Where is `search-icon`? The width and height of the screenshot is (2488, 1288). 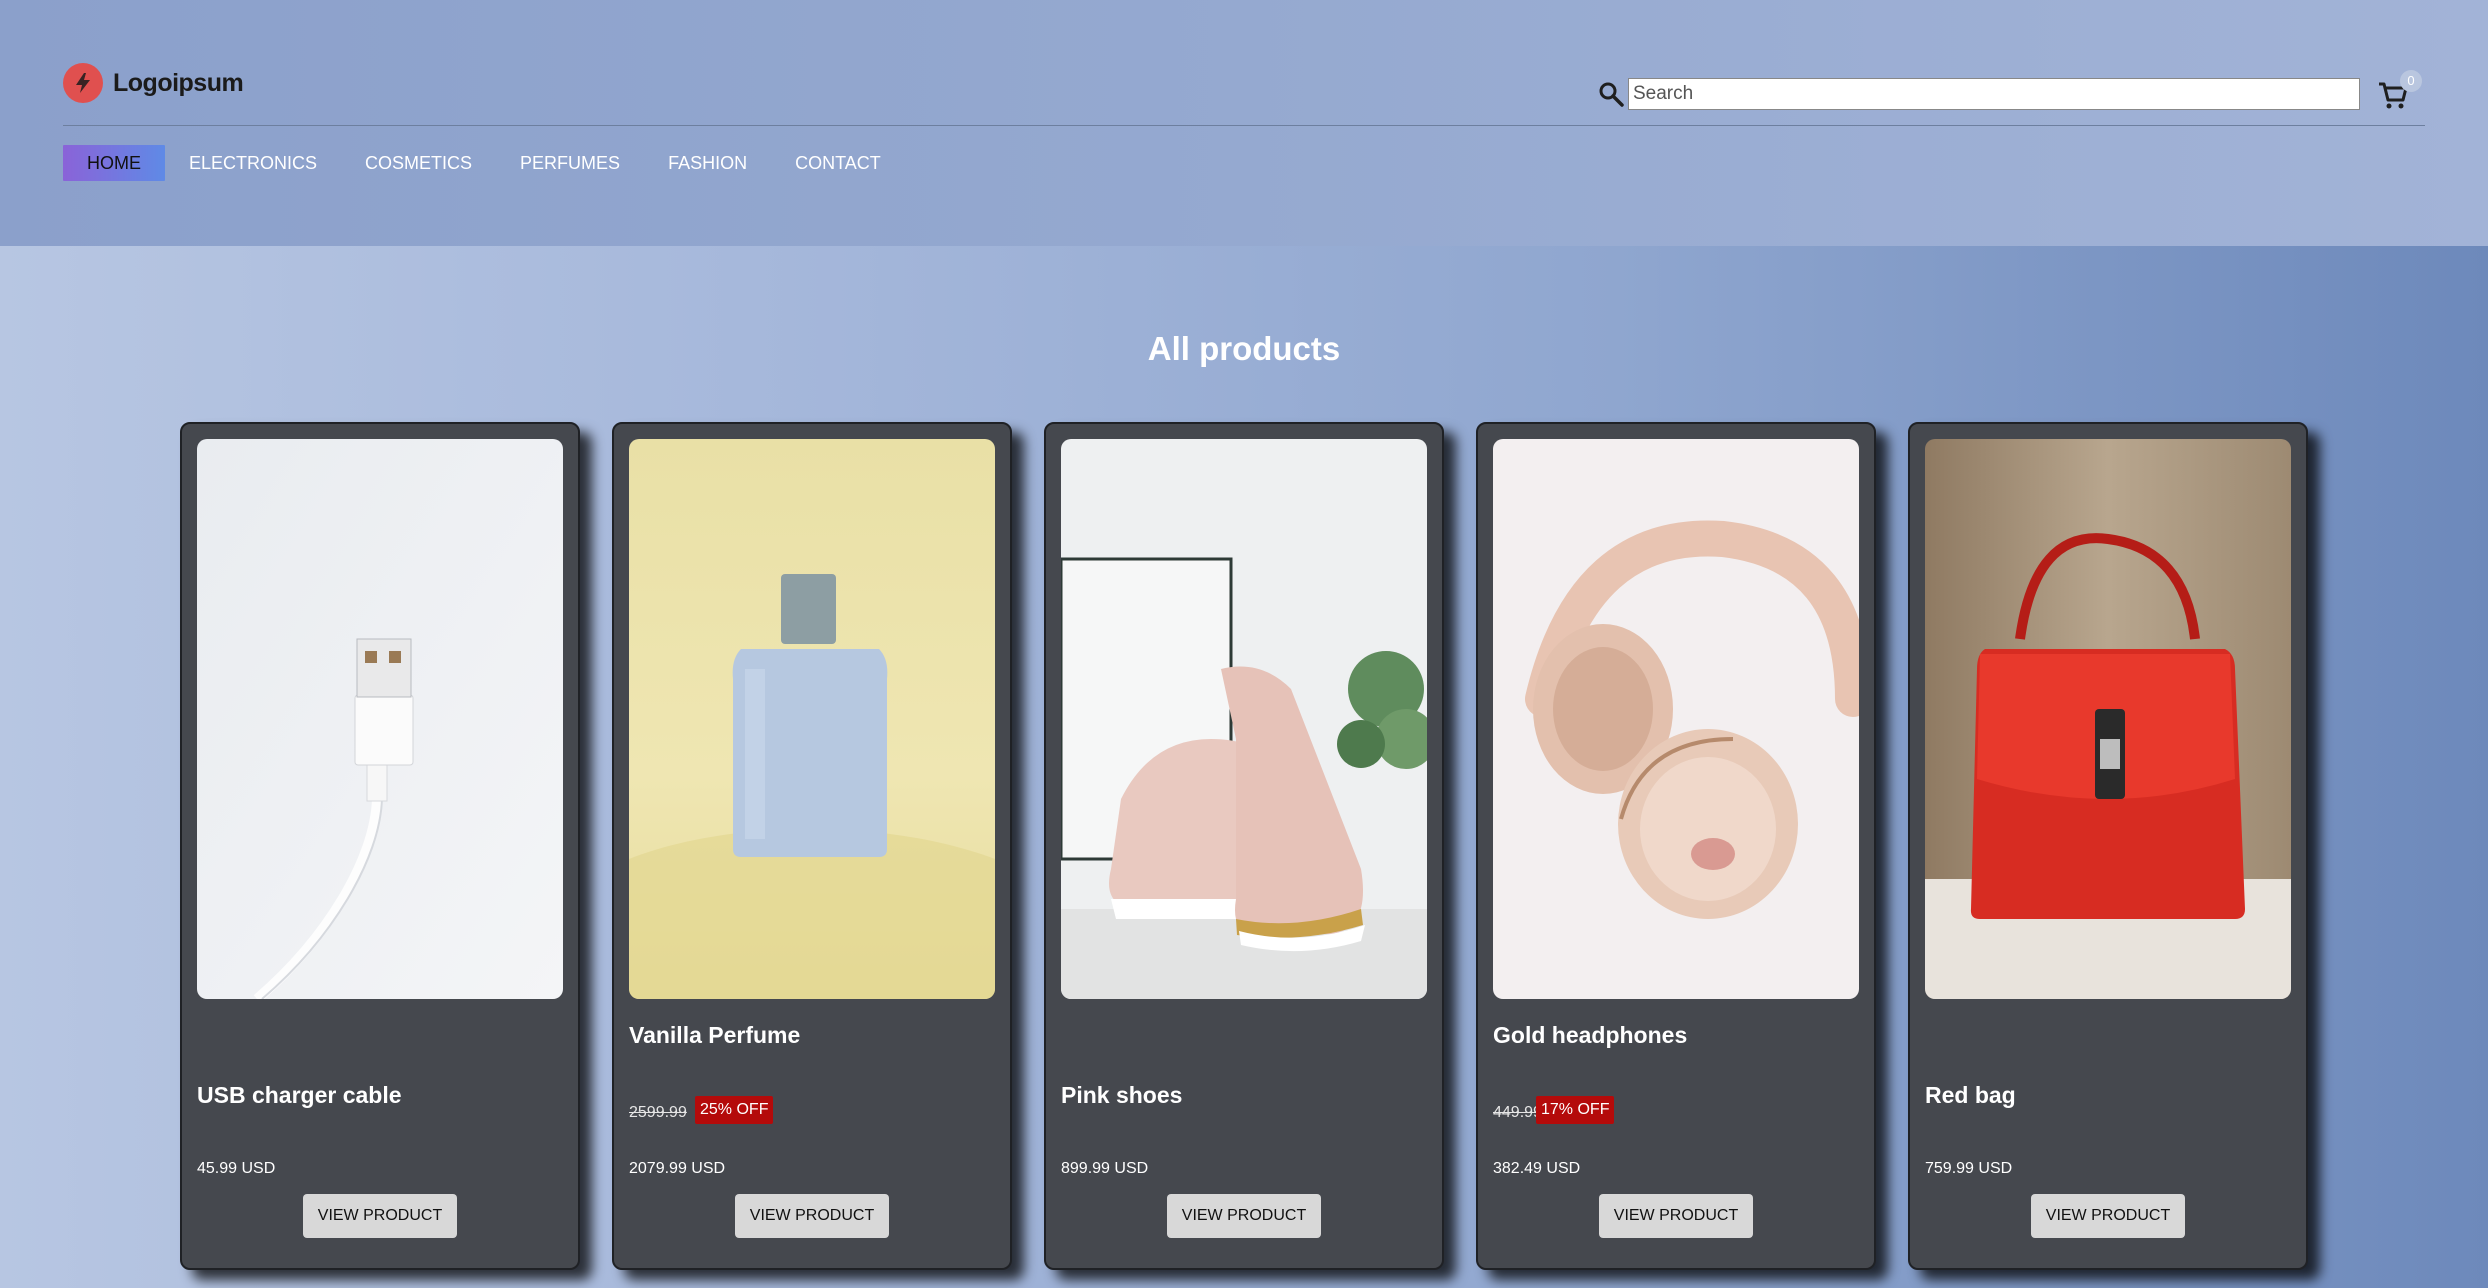 search-icon is located at coordinates (1611, 94).